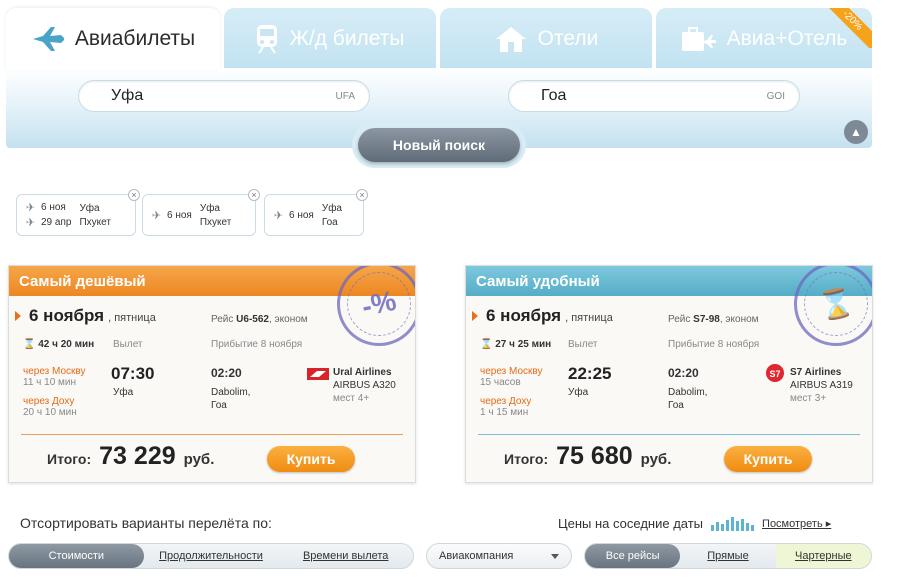 Image resolution: width=900 pixels, height=577 pixels. I want to click on airline-select: Авиакомпания, so click(499, 556).